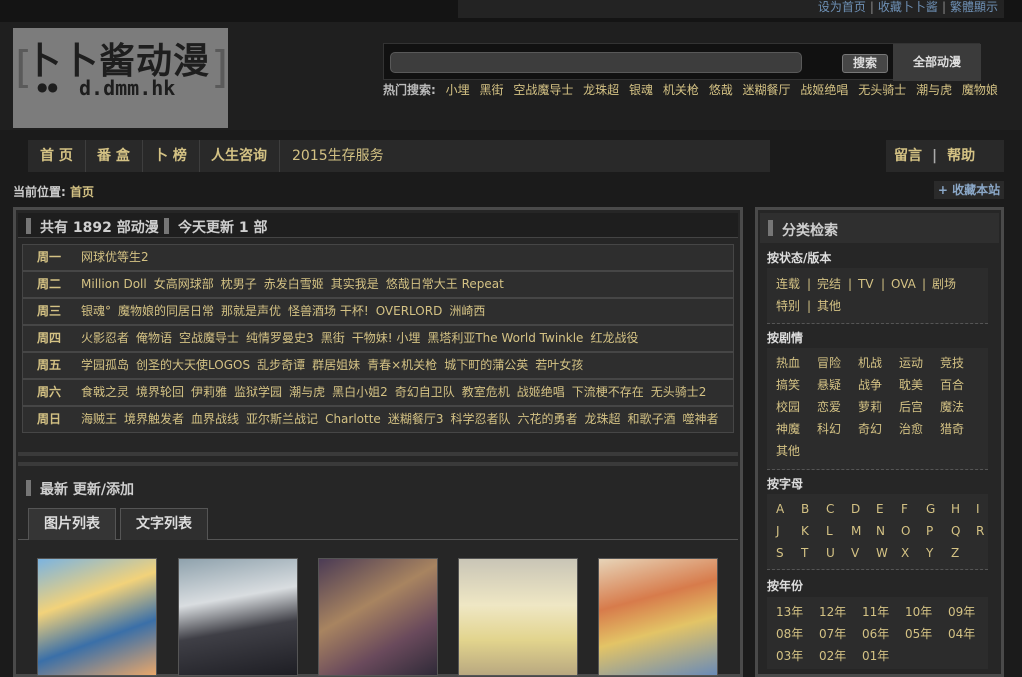 The image size is (1022, 677). I want to click on anime-link: 黑街, so click(333, 338).